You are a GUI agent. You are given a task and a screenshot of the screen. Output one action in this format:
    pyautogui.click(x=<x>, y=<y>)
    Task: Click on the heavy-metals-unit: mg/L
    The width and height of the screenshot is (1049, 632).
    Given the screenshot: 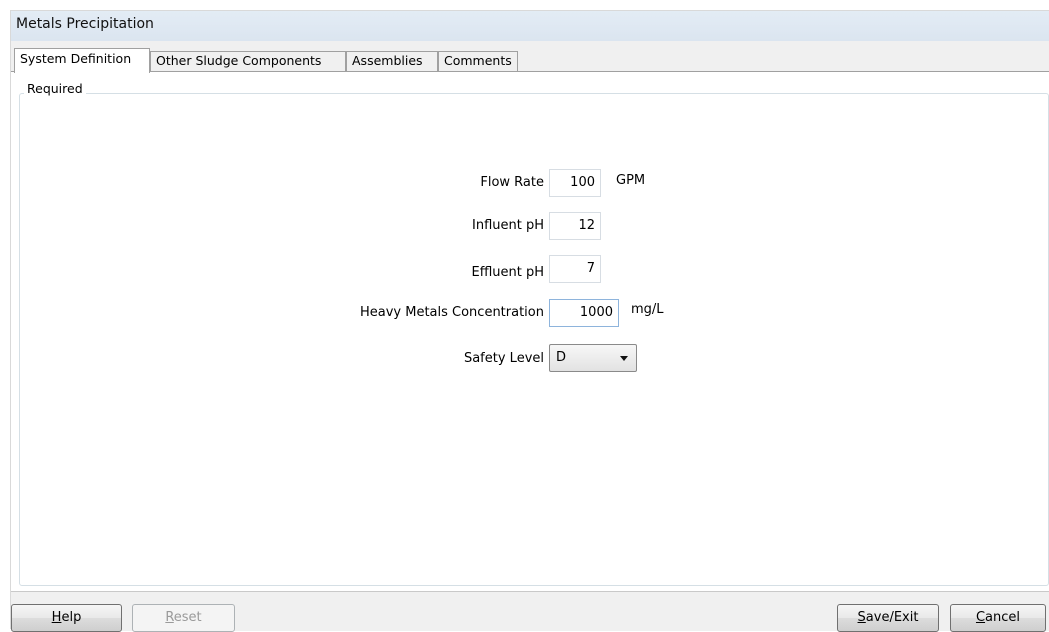 What is the action you would take?
    pyautogui.click(x=647, y=309)
    